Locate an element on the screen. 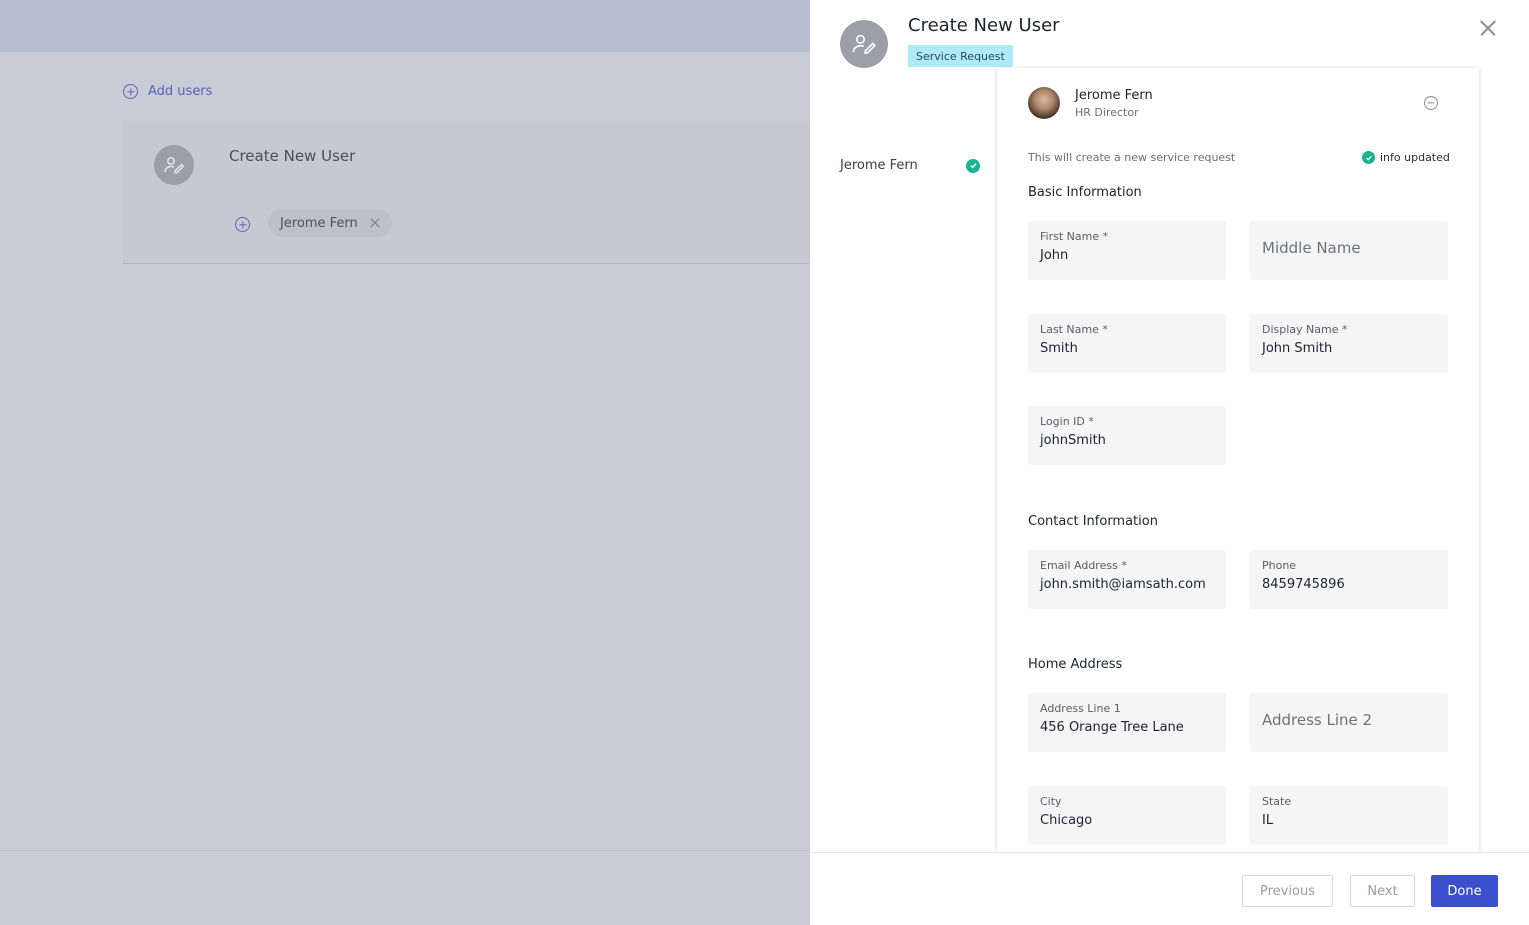 This screenshot has width=1529, height=925. last-name-field: Last Name * Smith is located at coordinates (1127, 343).